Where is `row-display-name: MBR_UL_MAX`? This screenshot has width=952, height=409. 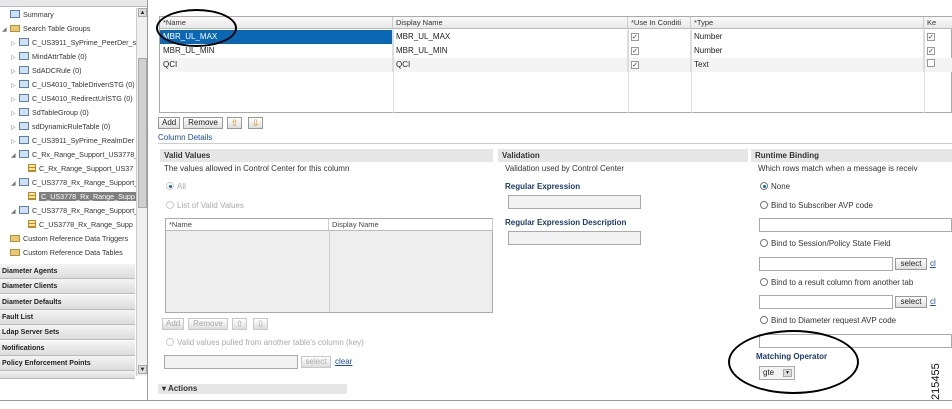 row-display-name: MBR_UL_MAX is located at coordinates (510, 37).